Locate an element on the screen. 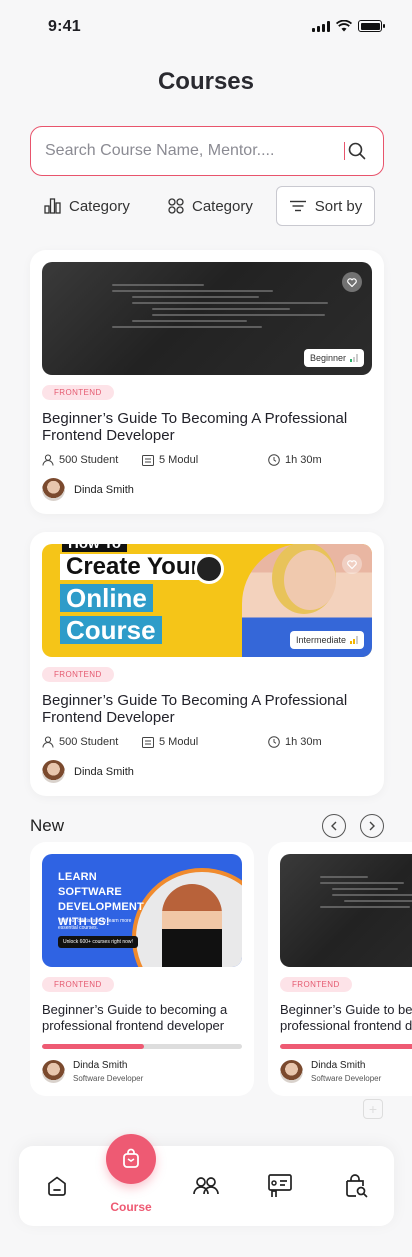  grid-icon is located at coordinates (176, 206).